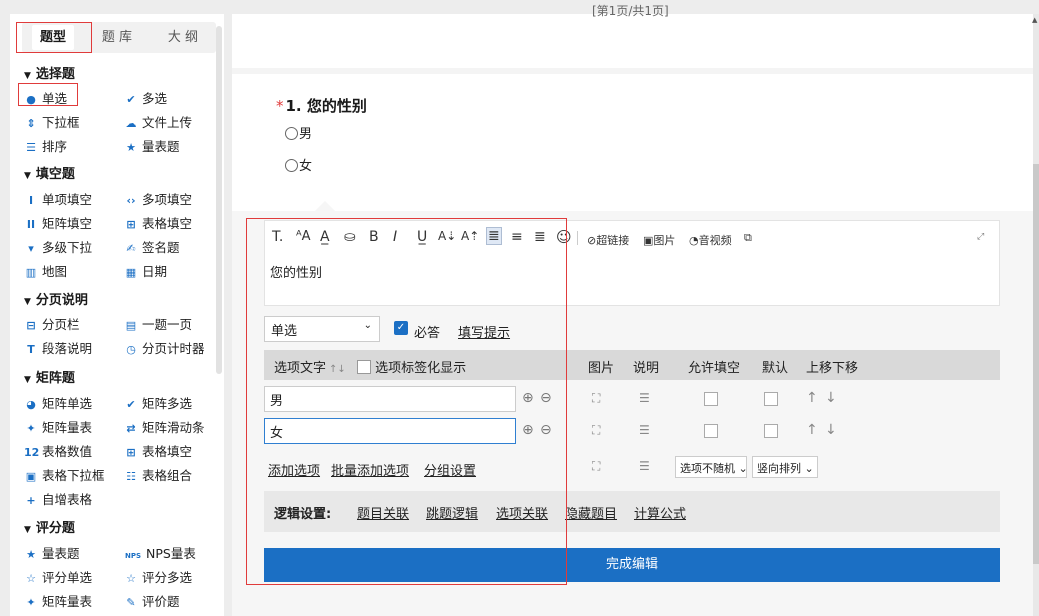 The image size is (1039, 616). Describe the element at coordinates (158, 198) in the screenshot. I see `item-multi-fill: ‹› 多项填空` at that location.